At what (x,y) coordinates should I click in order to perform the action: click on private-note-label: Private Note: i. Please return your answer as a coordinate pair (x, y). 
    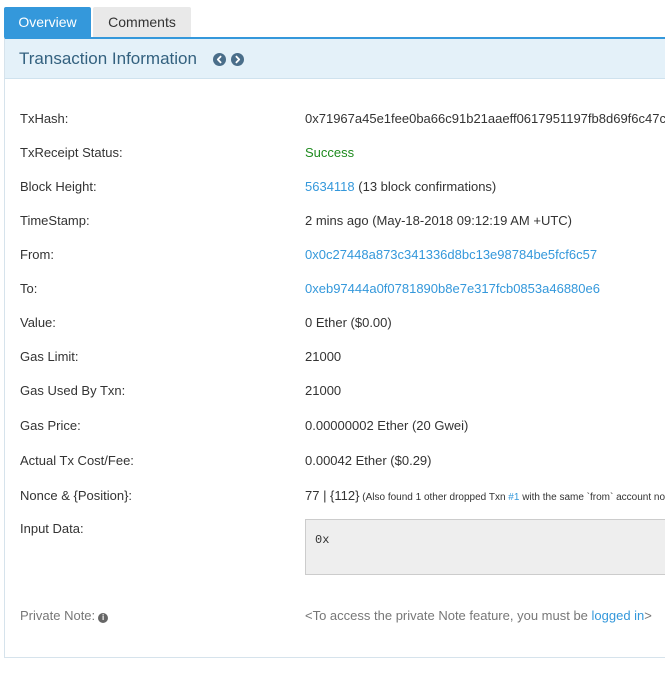
    Looking at the image, I should click on (64, 615).